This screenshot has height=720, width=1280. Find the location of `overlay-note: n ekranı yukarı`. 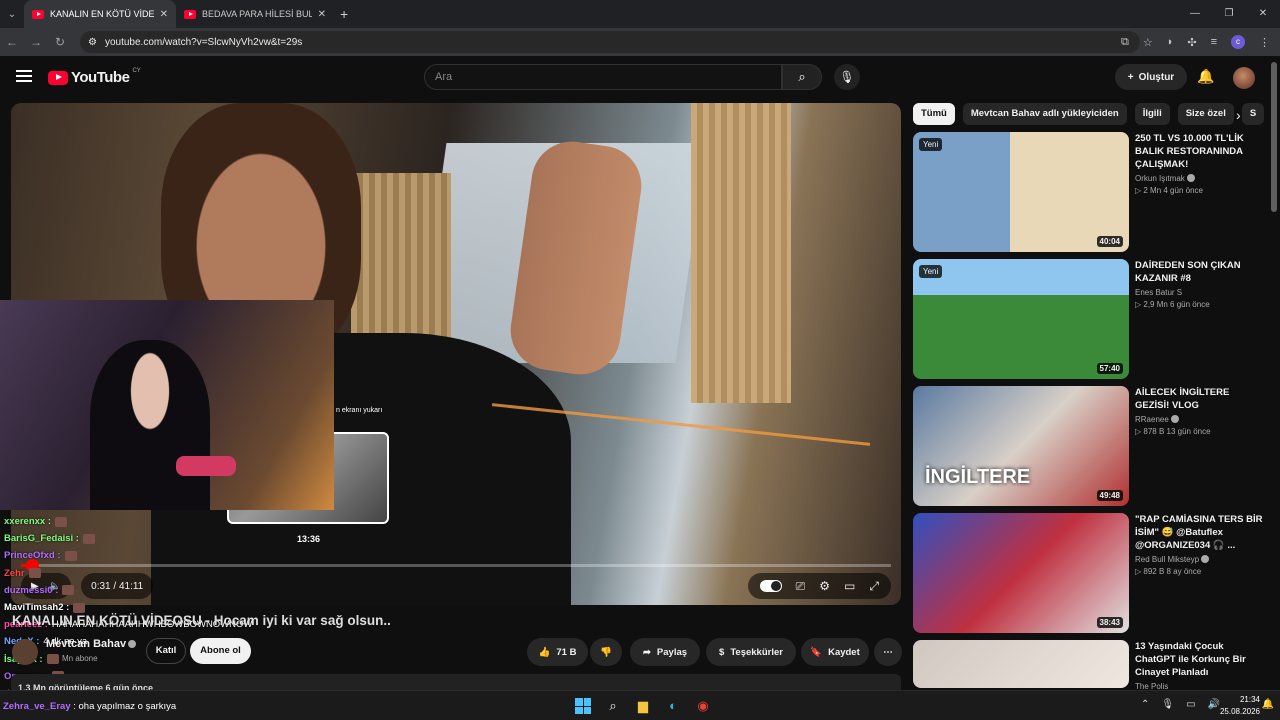

overlay-note: n ekranı yukarı is located at coordinates (359, 410).